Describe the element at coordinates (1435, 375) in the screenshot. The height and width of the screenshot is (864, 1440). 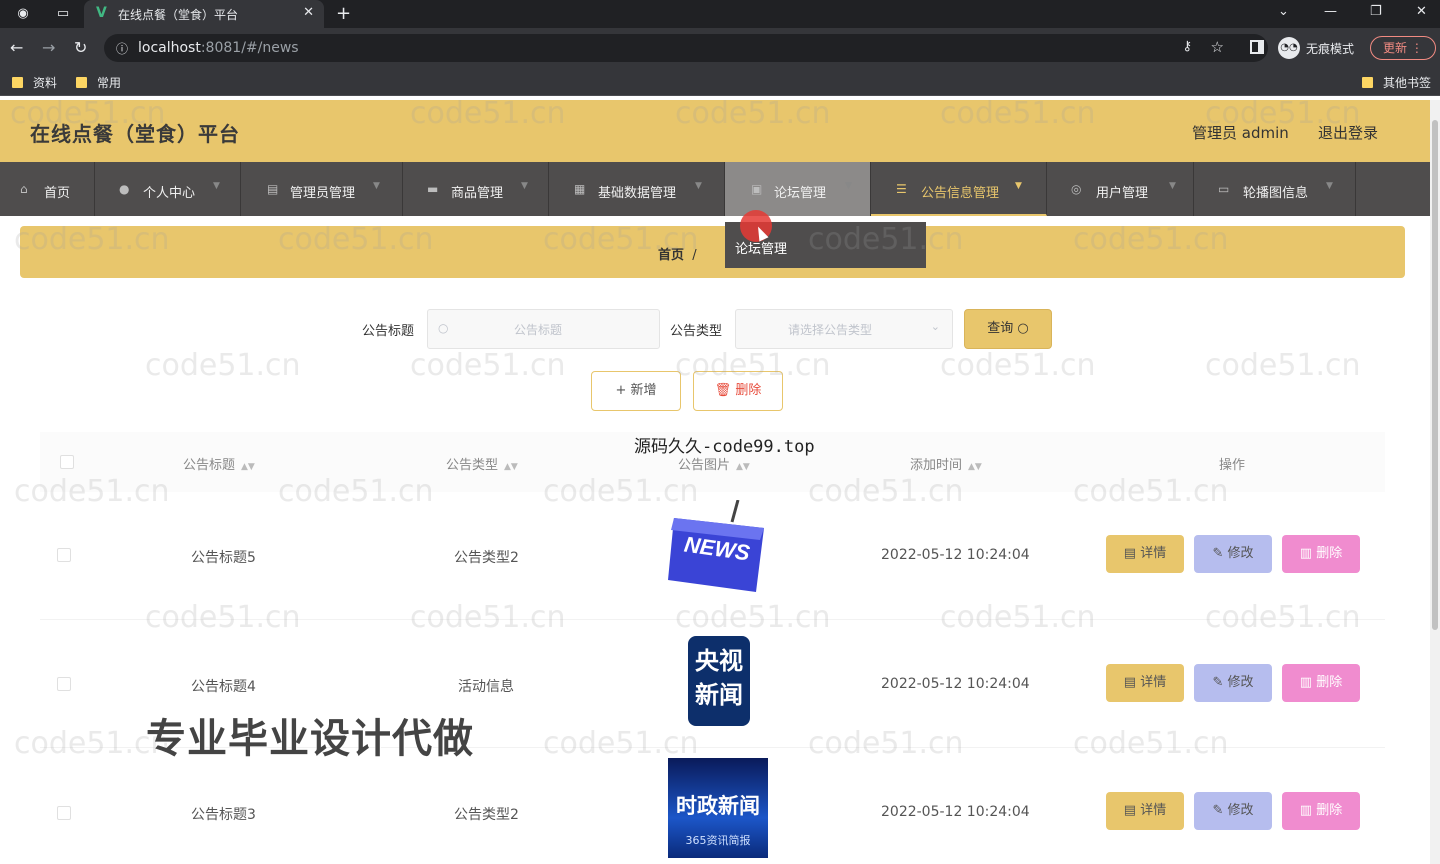
I see `scrollbar-thumb` at that location.